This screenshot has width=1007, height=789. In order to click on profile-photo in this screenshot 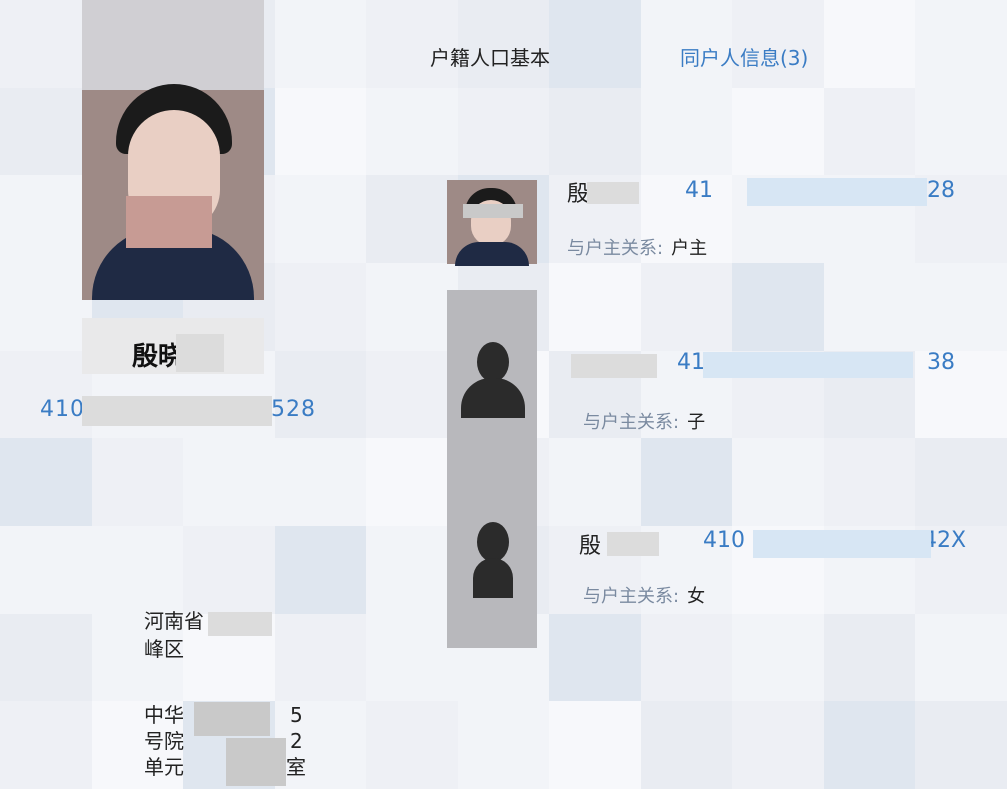, I will do `click(173, 150)`.